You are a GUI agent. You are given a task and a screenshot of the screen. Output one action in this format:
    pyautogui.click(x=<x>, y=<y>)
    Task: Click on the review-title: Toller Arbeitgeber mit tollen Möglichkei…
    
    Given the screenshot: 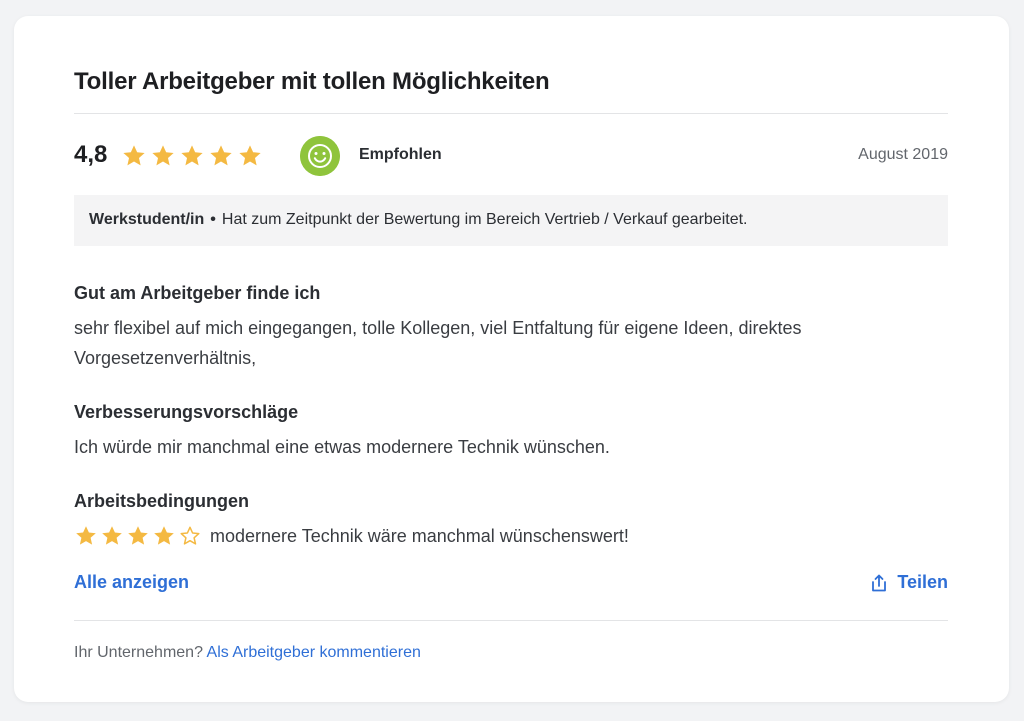 What is the action you would take?
    pyautogui.click(x=312, y=81)
    